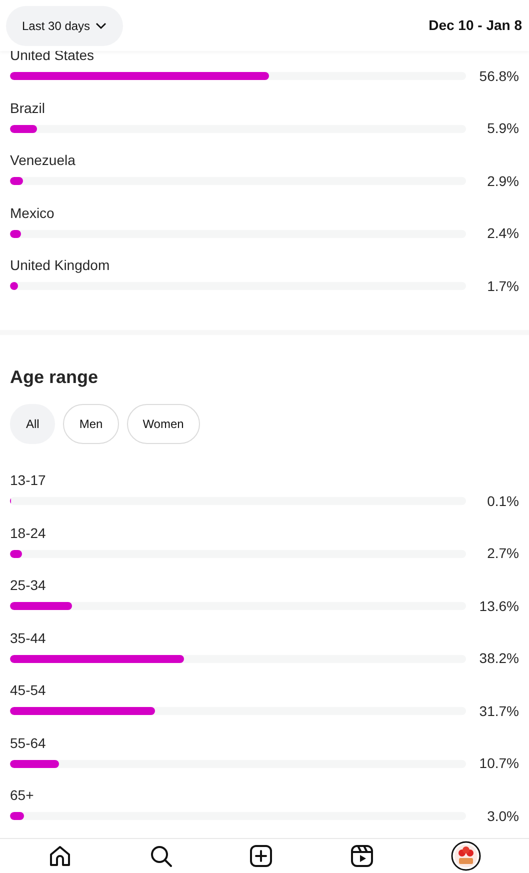 The image size is (529, 873). Describe the element at coordinates (498, 606) in the screenshot. I see `percent-value: 13.6%` at that location.